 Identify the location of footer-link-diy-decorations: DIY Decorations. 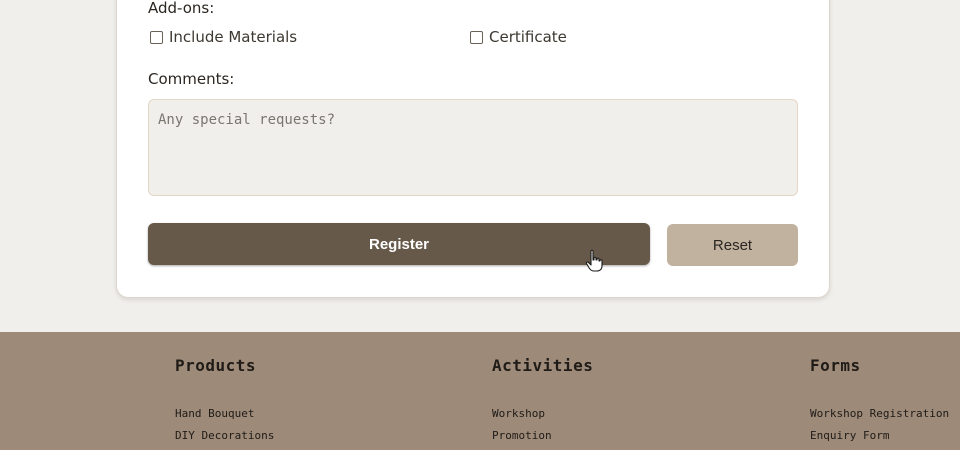
(224, 436).